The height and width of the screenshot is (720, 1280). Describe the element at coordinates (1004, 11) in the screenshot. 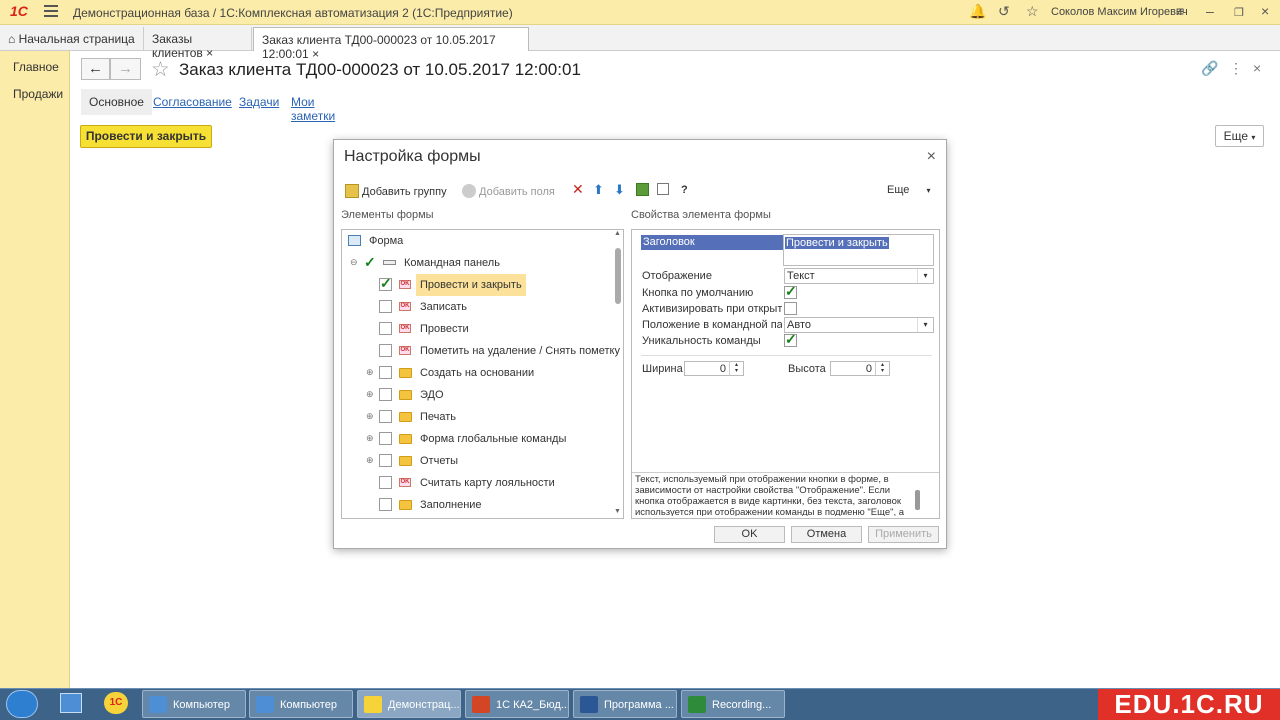

I see `history-icon: ↺` at that location.